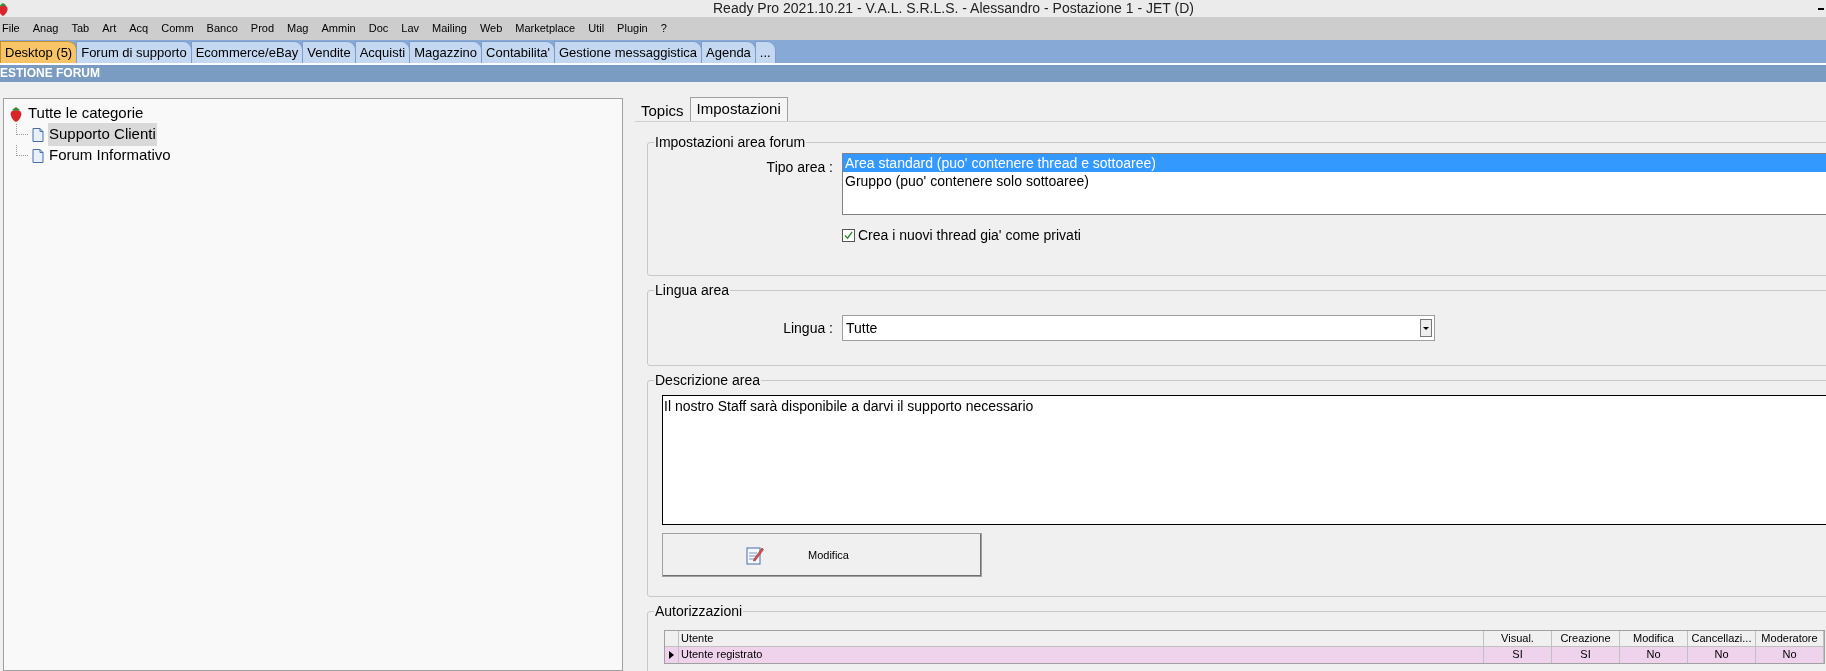  I want to click on app-tab: Acquisti, so click(382, 52).